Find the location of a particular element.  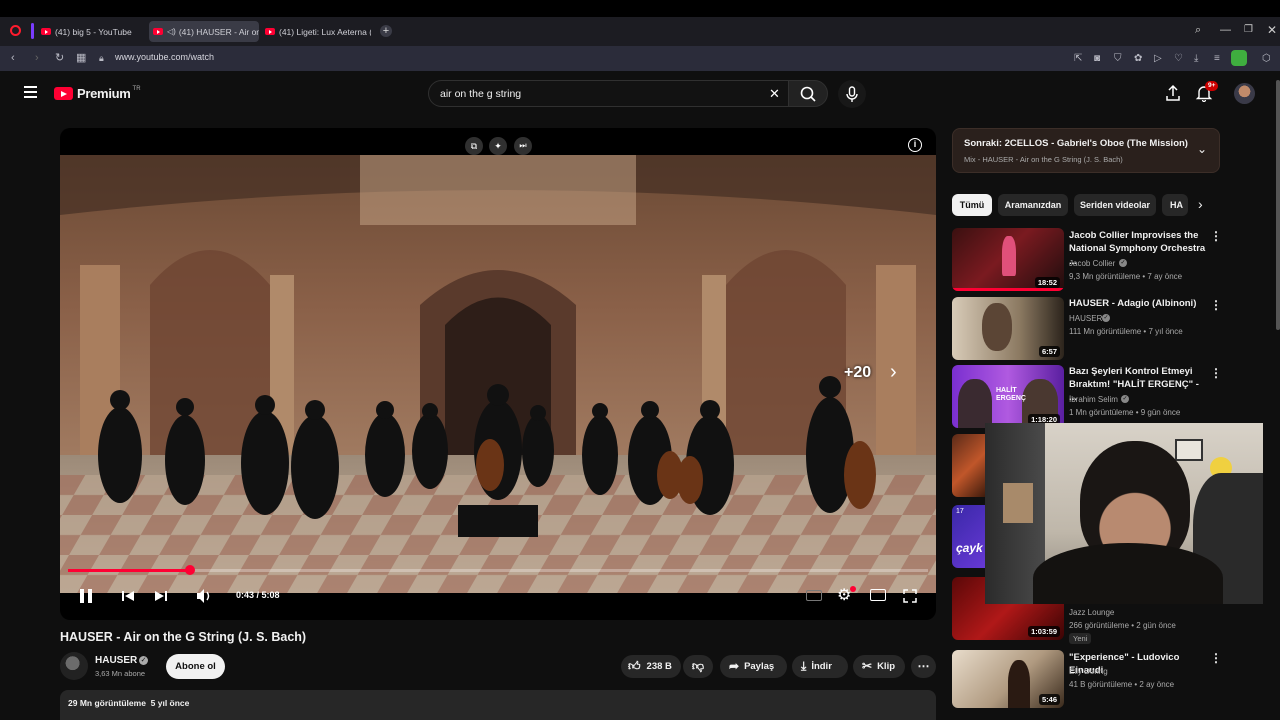

sparkle-icon: ✦ is located at coordinates (498, 146).